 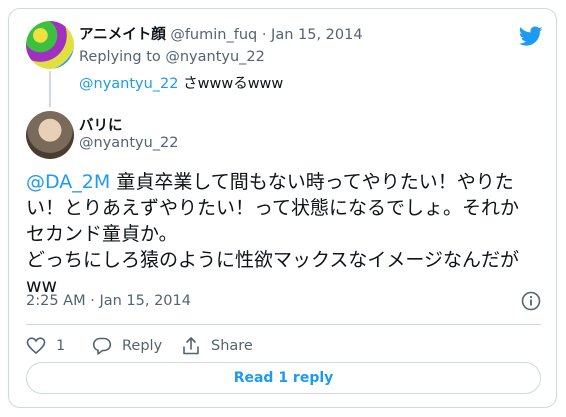 I want to click on share-button: Share, so click(x=217, y=346).